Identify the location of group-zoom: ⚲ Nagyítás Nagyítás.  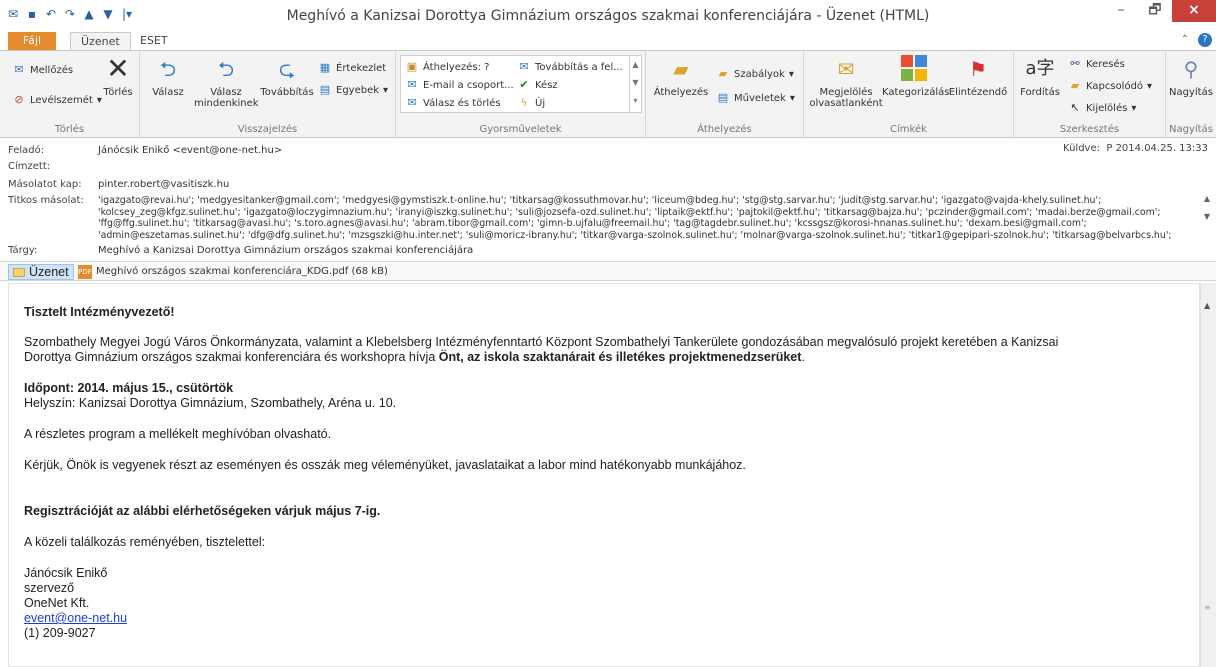
(1191, 94).